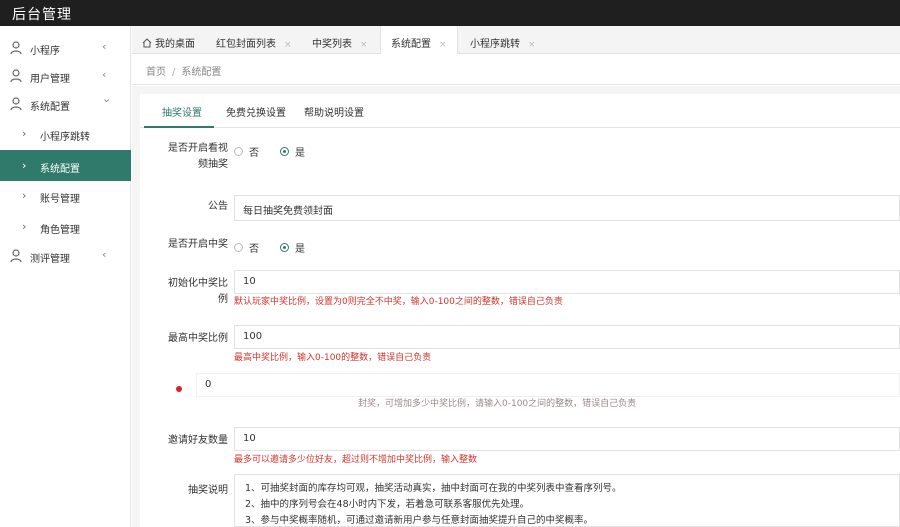 Image resolution: width=900 pixels, height=527 pixels. I want to click on init-rate-input: 10, so click(567, 282).